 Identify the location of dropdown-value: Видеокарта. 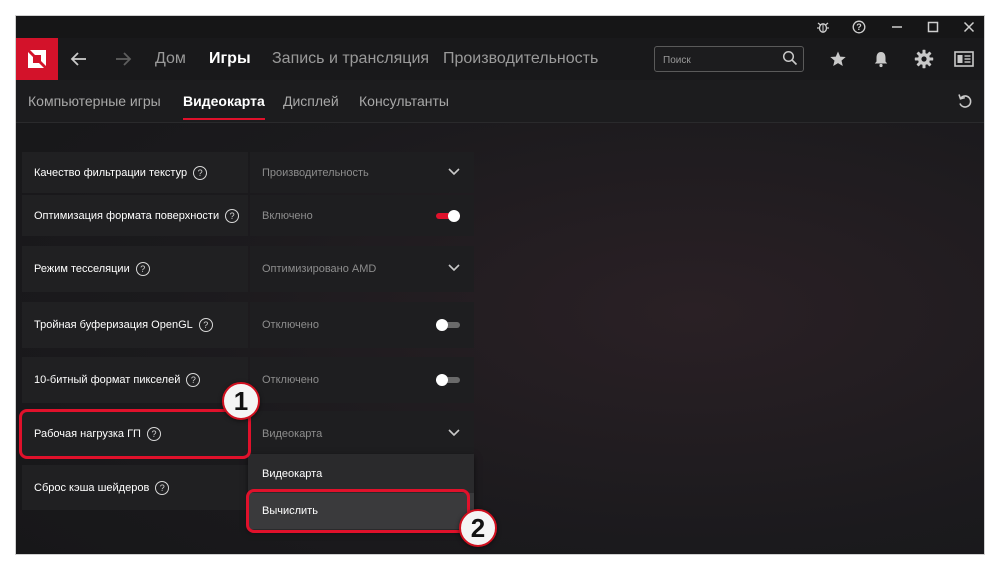
(292, 434).